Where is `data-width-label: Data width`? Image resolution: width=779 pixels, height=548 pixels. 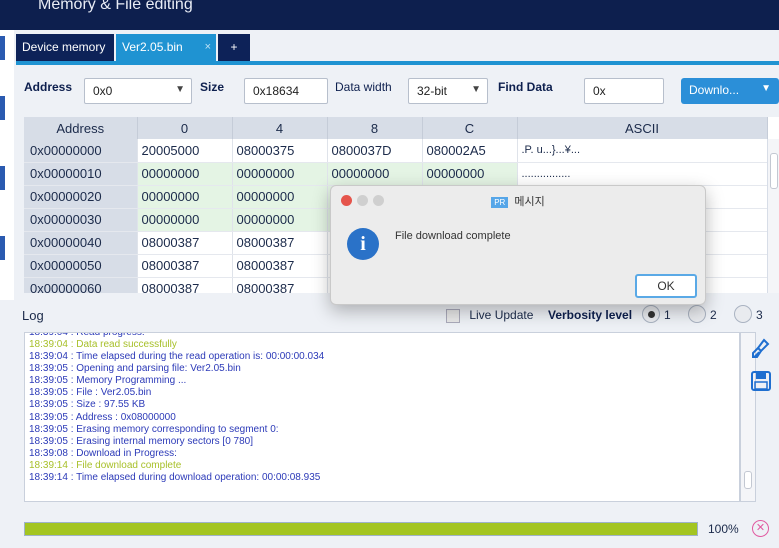
data-width-label: Data width is located at coordinates (363, 87).